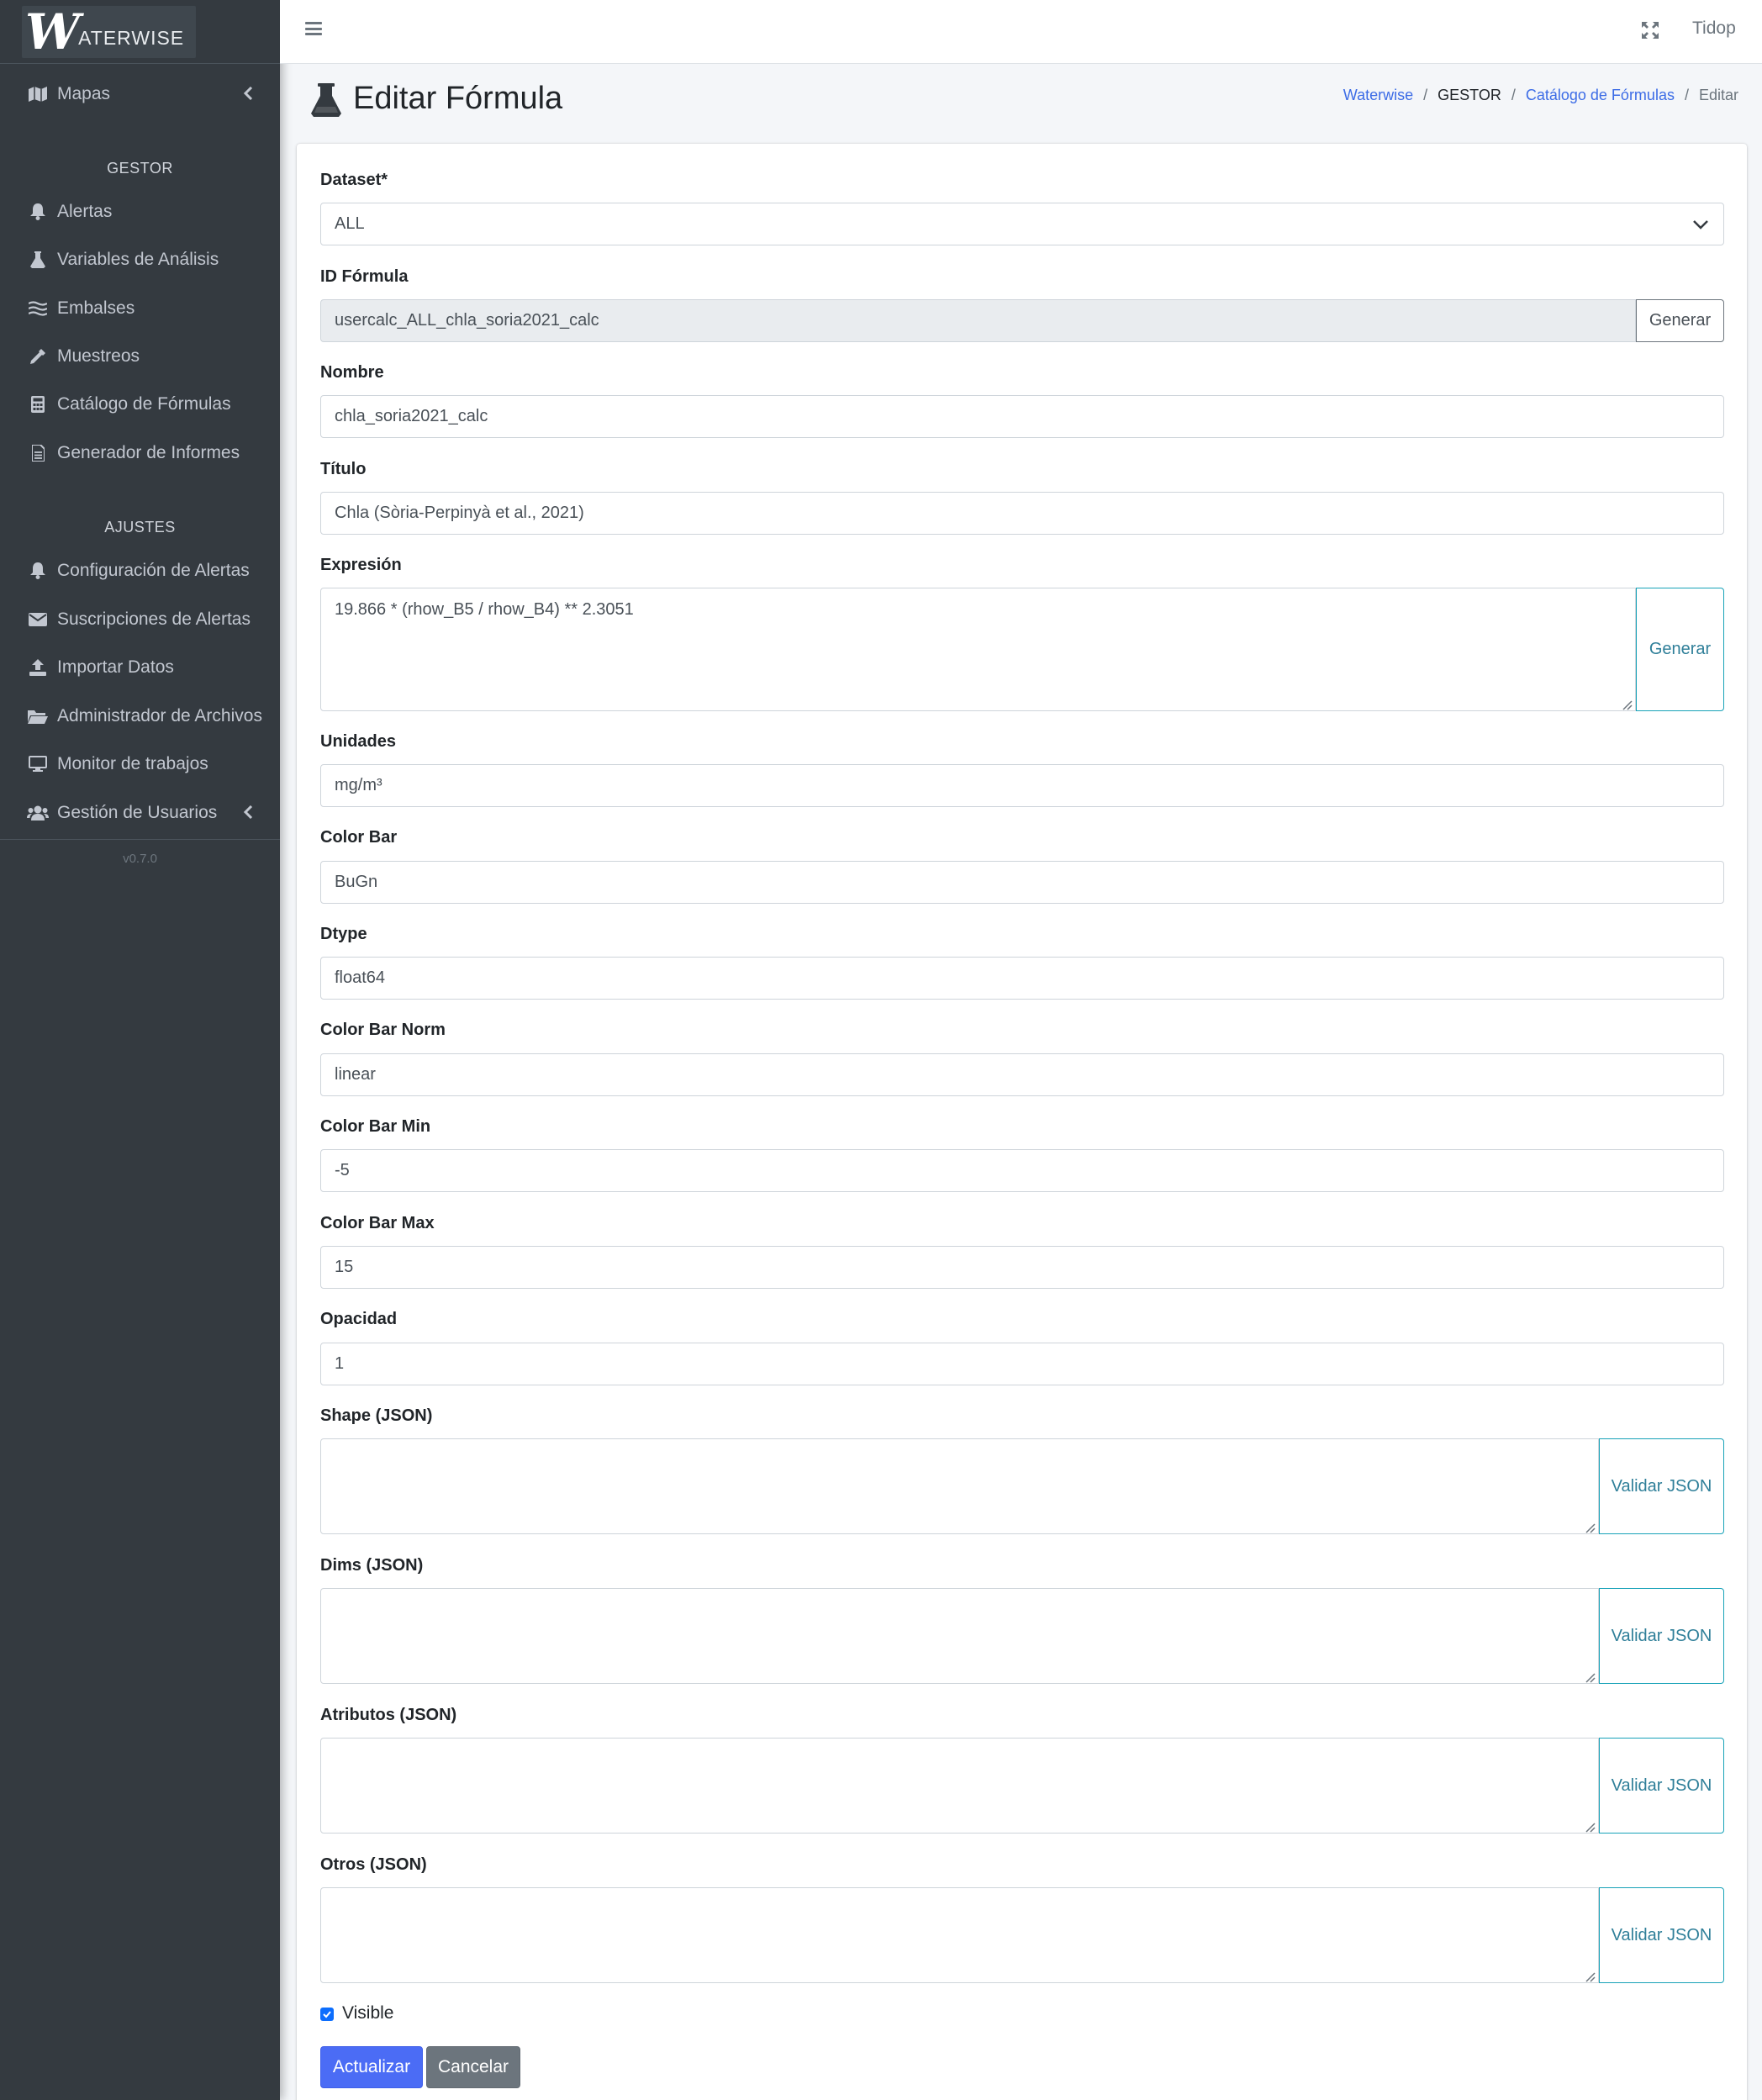  I want to click on user-menu: Tidop, so click(1714, 28).